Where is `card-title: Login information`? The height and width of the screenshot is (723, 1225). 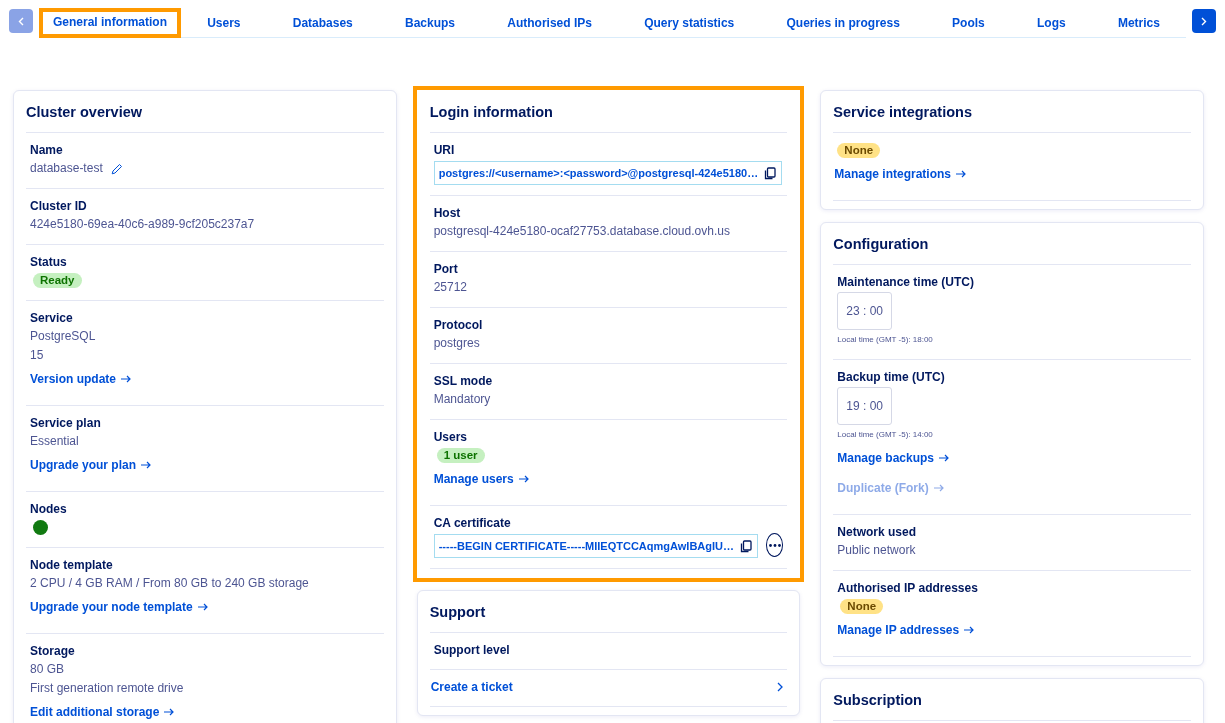
card-title: Login information is located at coordinates (608, 117).